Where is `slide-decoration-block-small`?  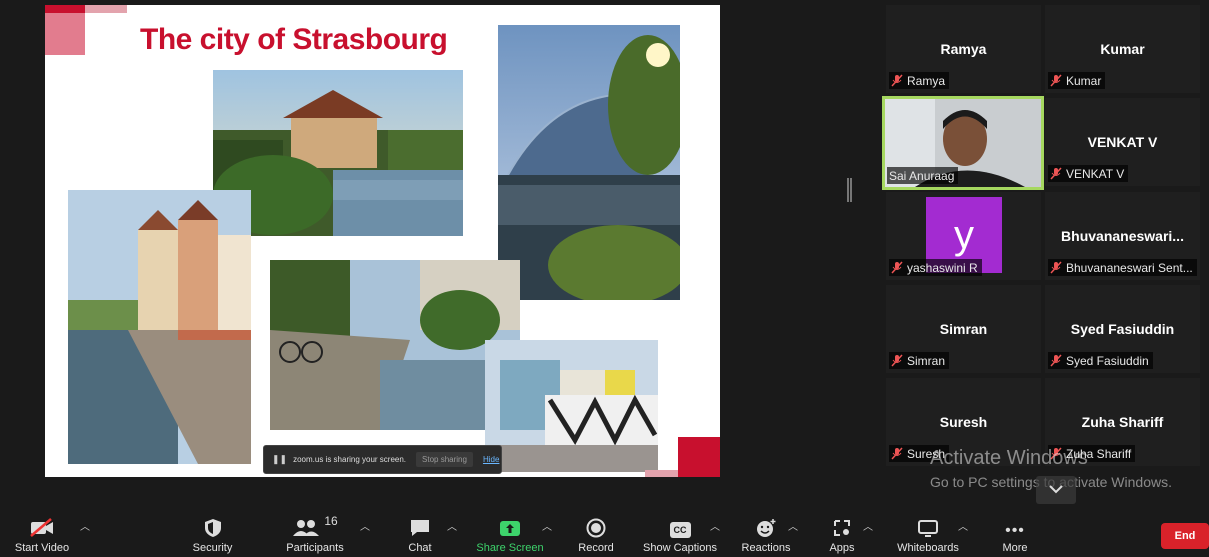 slide-decoration-block-small is located at coordinates (65, 9).